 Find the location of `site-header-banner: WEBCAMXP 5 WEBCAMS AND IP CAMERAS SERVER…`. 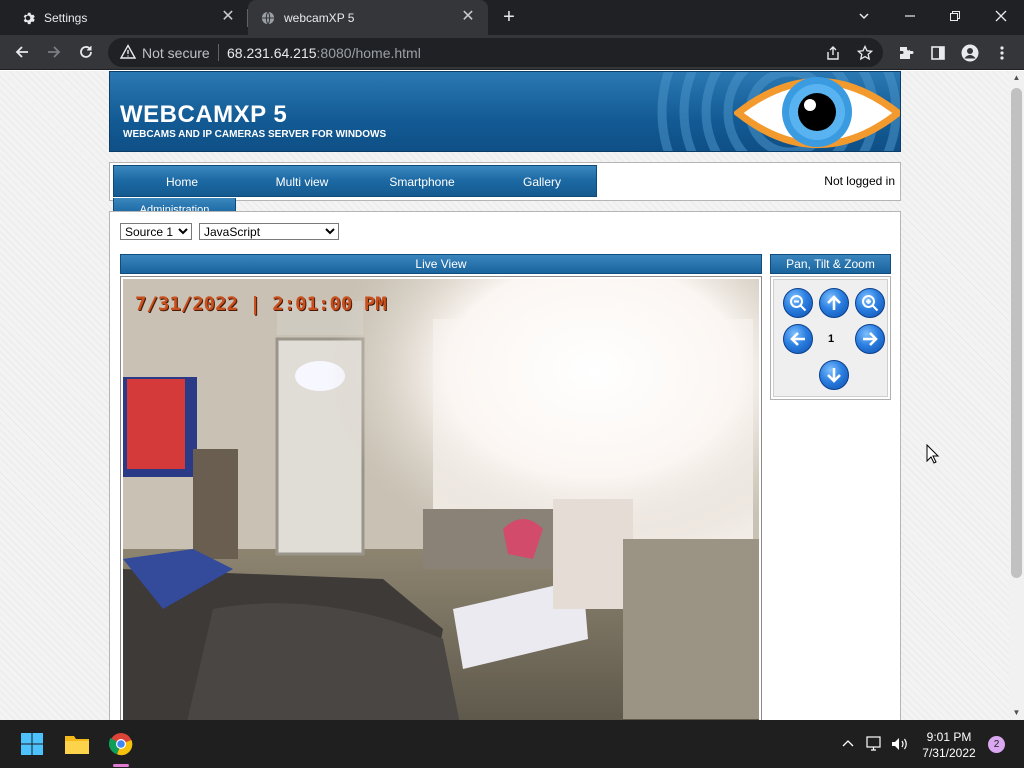

site-header-banner: WEBCAMXP 5 WEBCAMS AND IP CAMERAS SERVER… is located at coordinates (505, 111).